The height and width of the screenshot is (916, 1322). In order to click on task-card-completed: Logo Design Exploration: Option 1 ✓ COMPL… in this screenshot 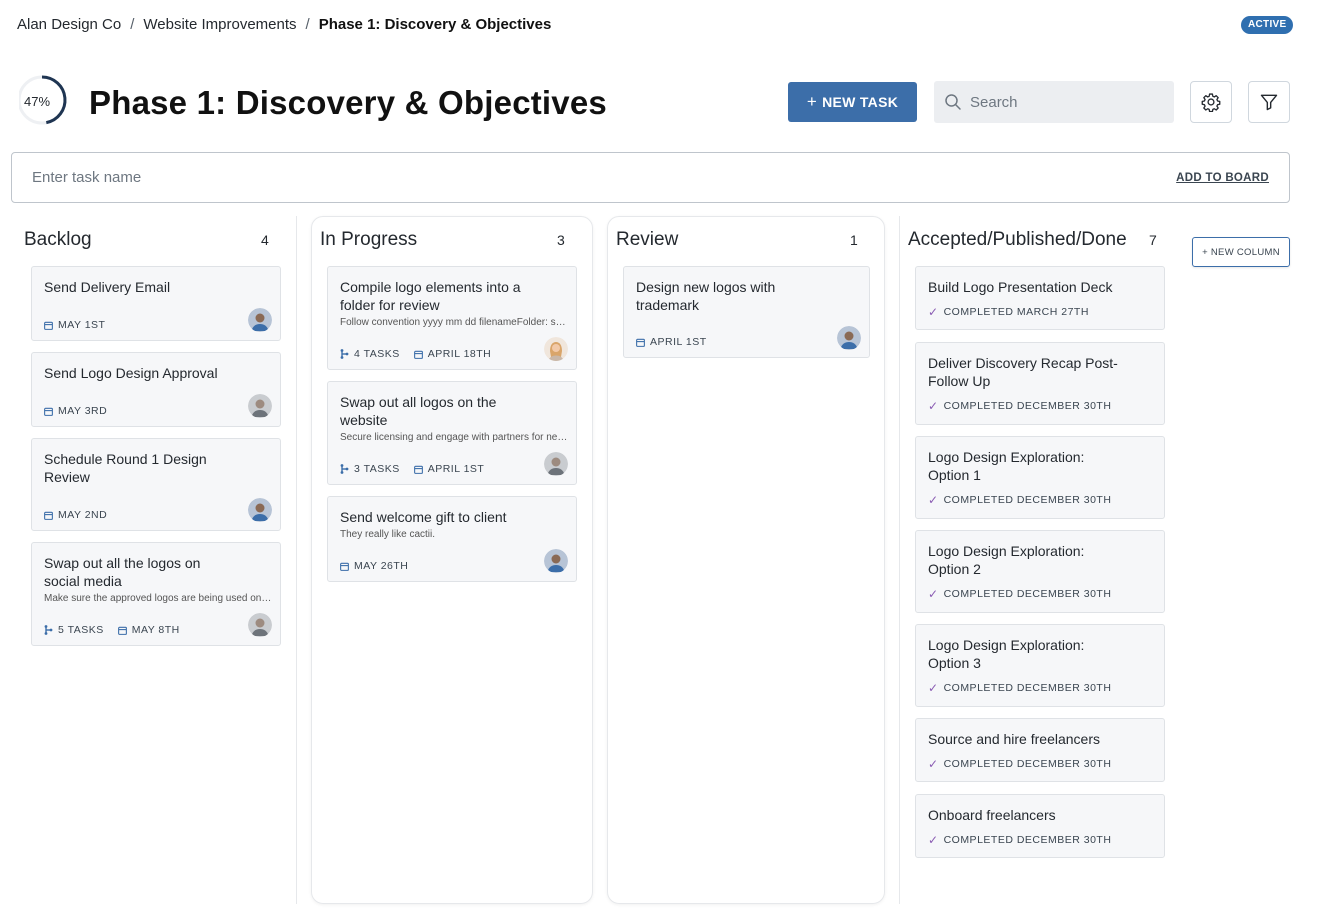, I will do `click(1040, 477)`.